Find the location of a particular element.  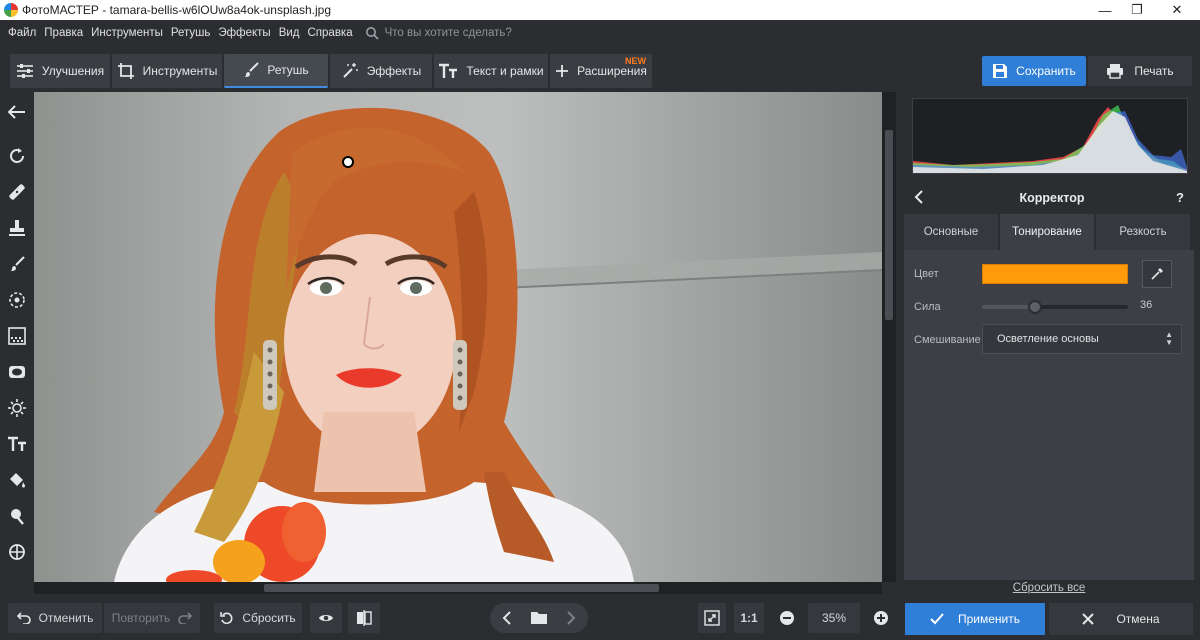

tab-effects: Эффекты is located at coordinates (381, 71).